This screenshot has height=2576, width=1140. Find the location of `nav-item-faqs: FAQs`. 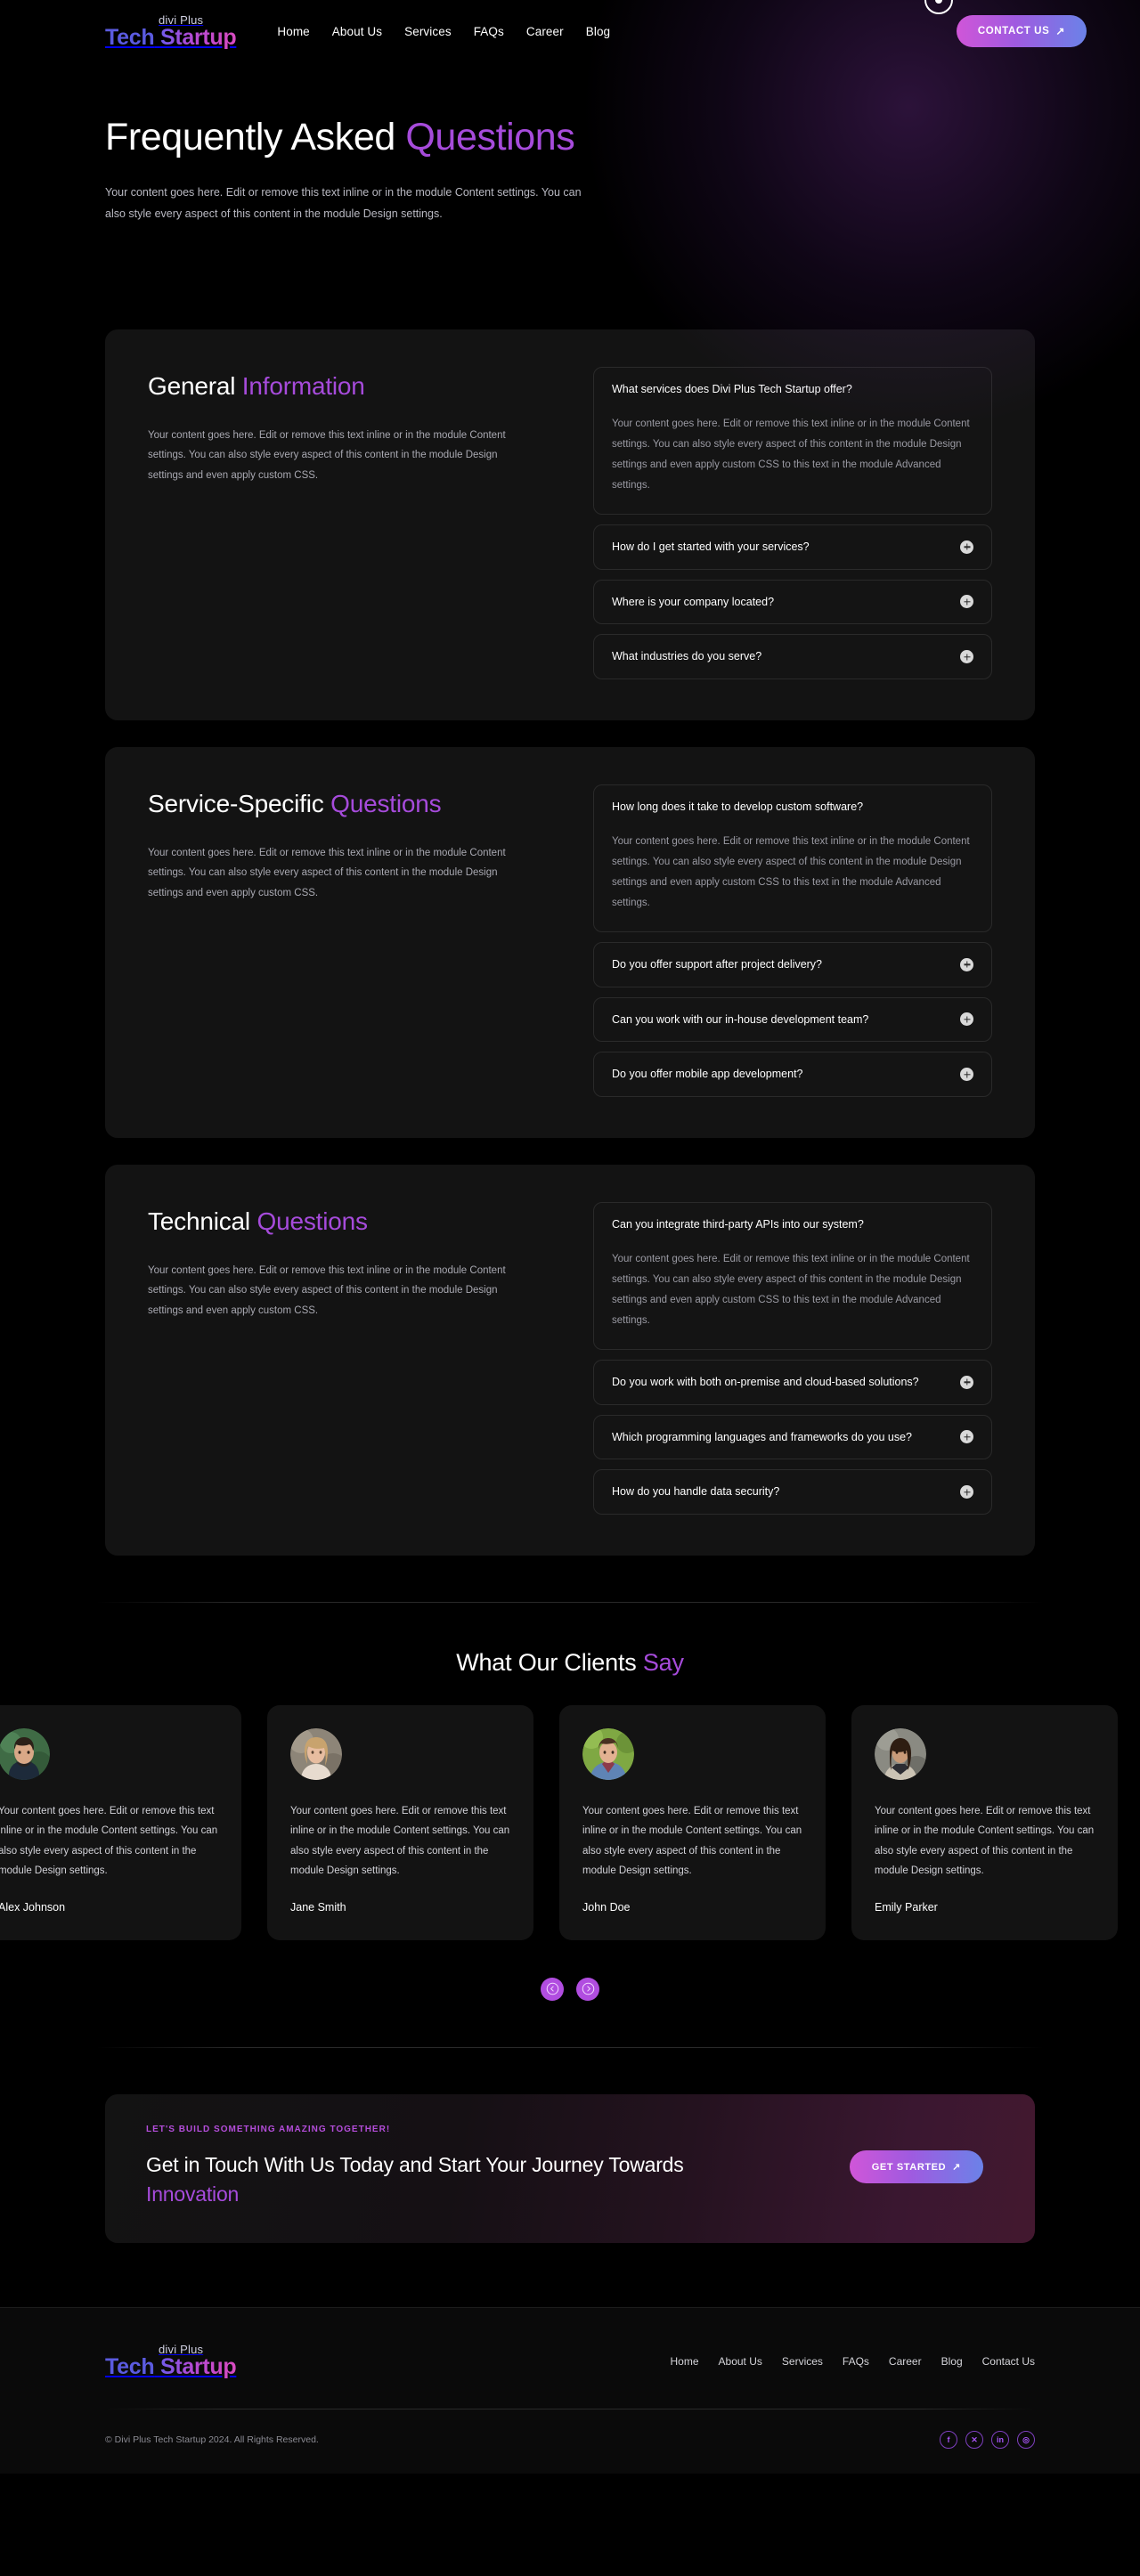

nav-item-faqs: FAQs is located at coordinates (489, 31).